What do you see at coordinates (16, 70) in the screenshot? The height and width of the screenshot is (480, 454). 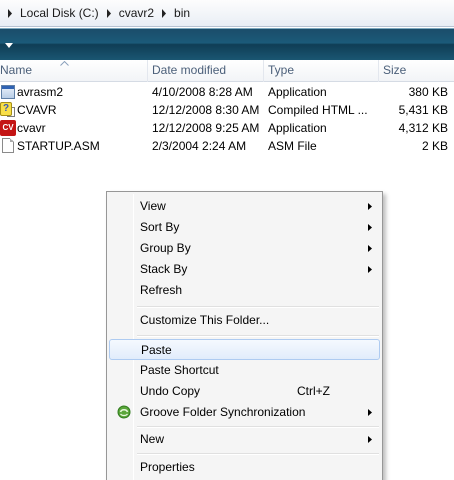 I see `column-header-name-label: Name` at bounding box center [16, 70].